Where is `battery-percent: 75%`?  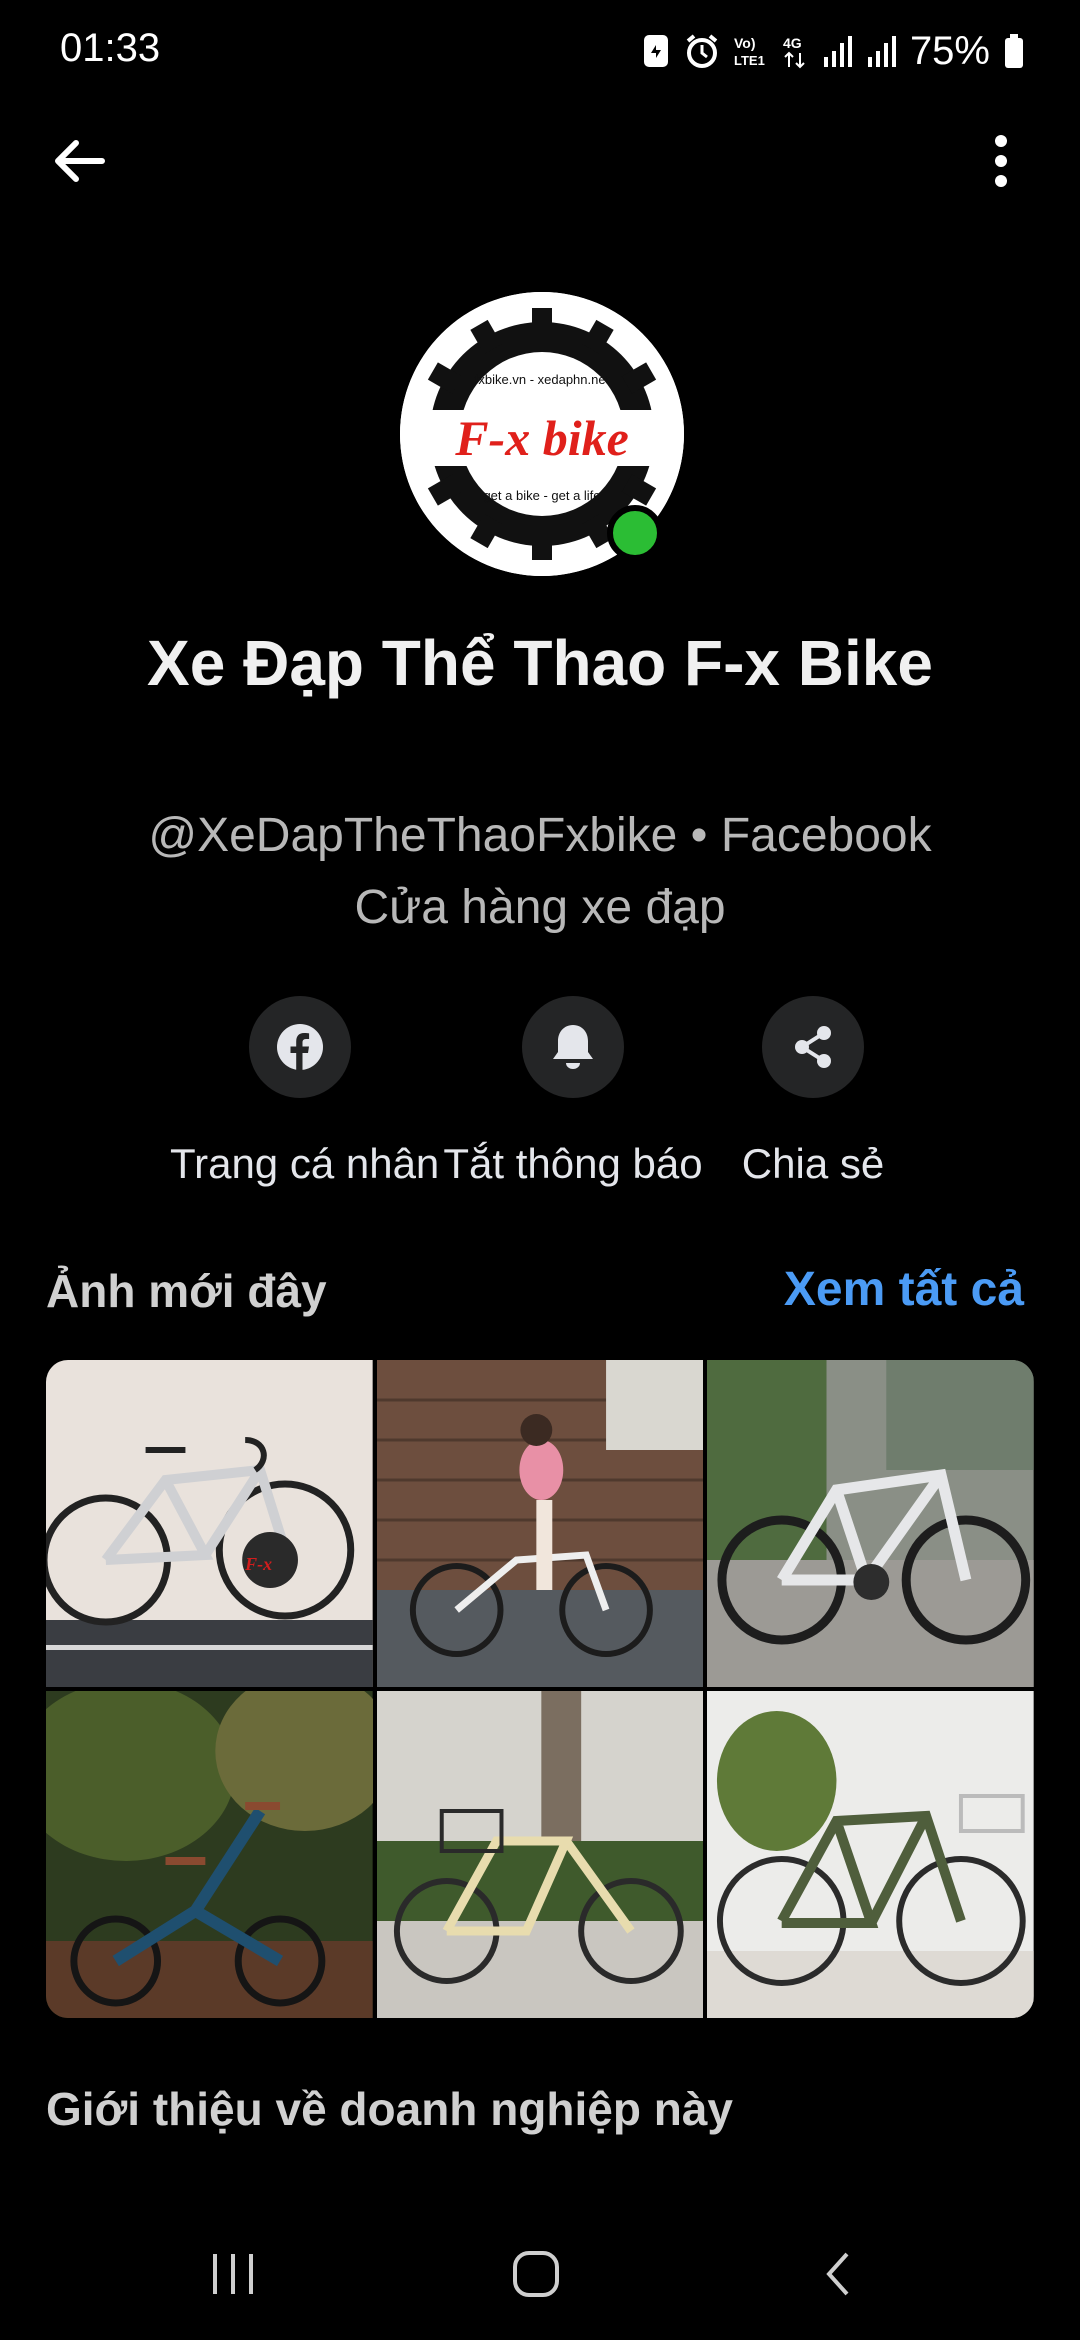 battery-percent: 75% is located at coordinates (949, 50).